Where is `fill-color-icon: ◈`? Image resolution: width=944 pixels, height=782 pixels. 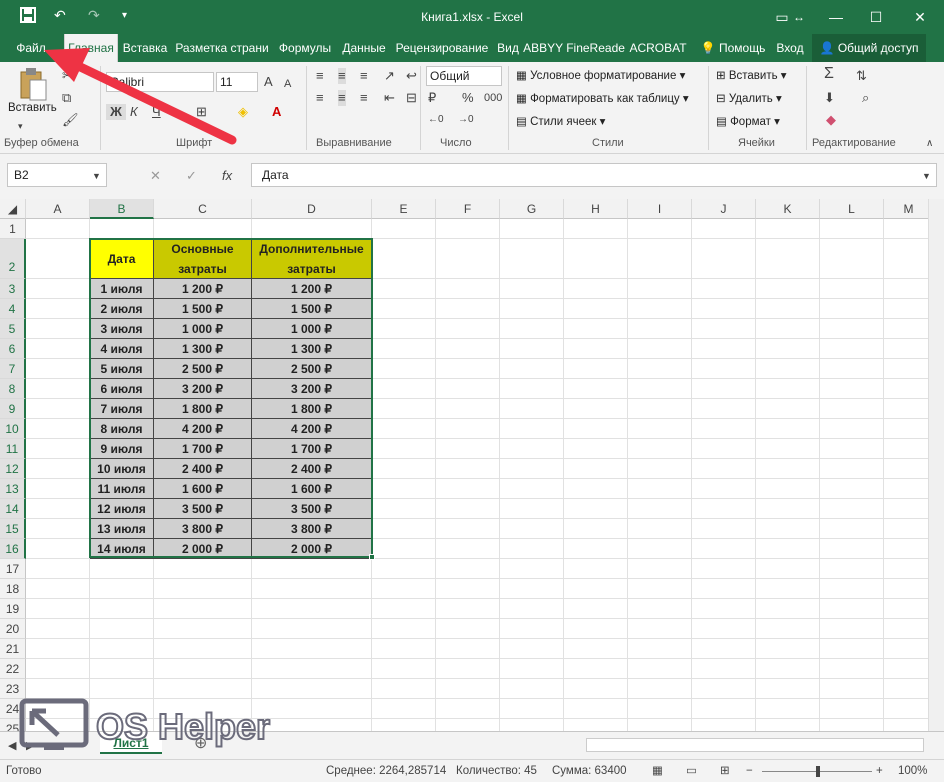 fill-color-icon: ◈ is located at coordinates (243, 112).